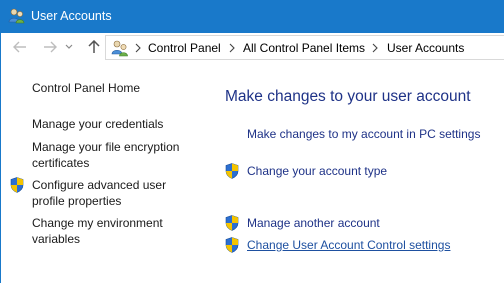 The width and height of the screenshot is (504, 283). I want to click on control-panel-icon, so click(119, 48).